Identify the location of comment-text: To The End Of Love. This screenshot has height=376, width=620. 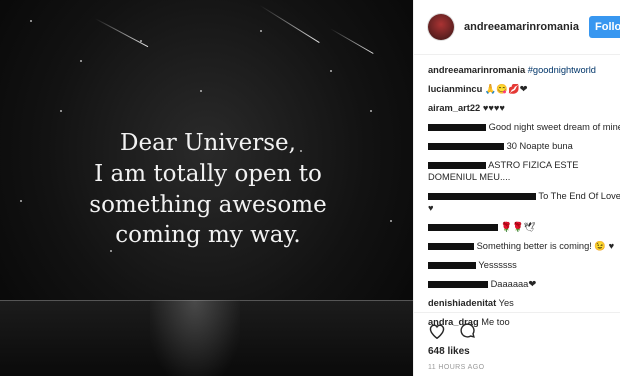
(579, 196).